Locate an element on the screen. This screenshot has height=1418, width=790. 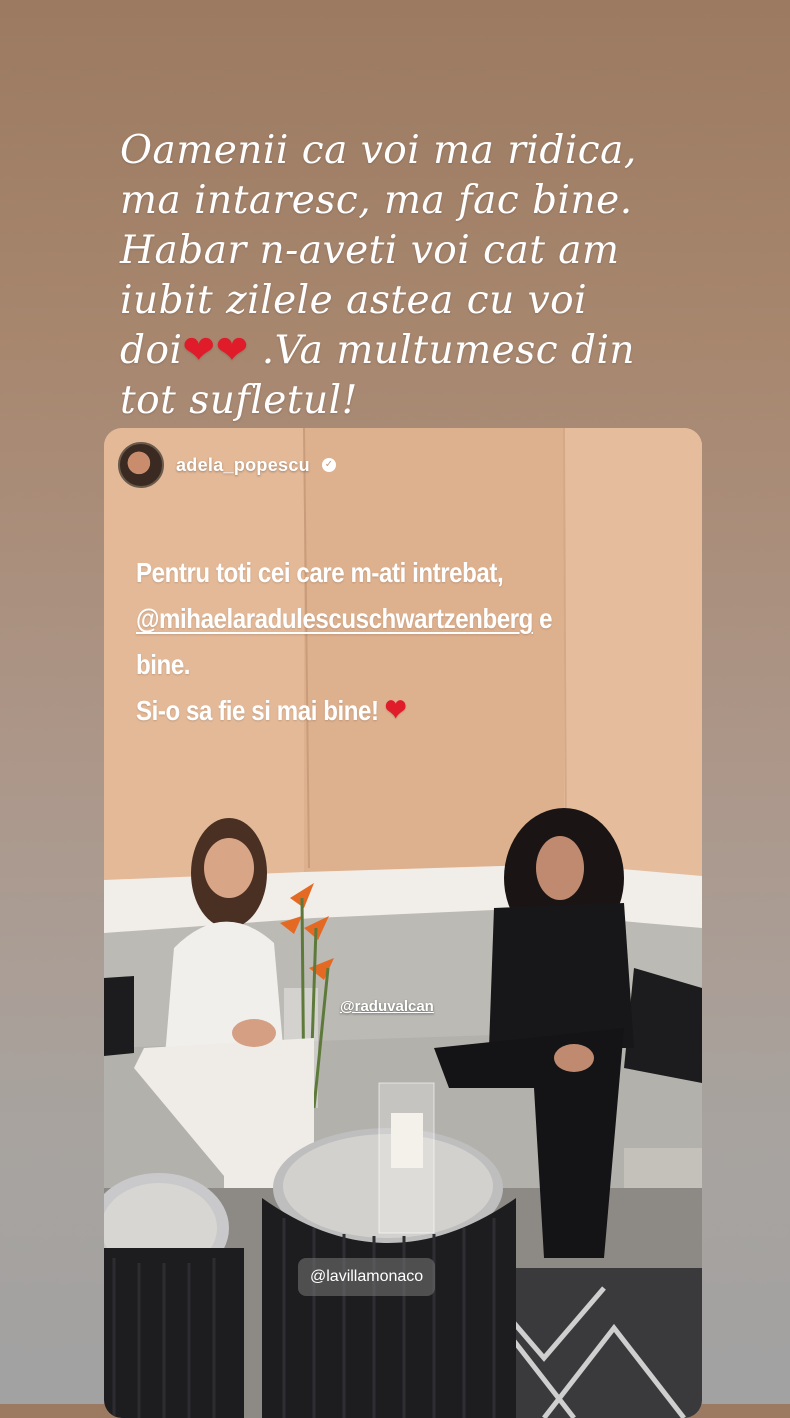
caption-line: doi❤❤ .Va multumesc din is located at coordinates (400, 351).